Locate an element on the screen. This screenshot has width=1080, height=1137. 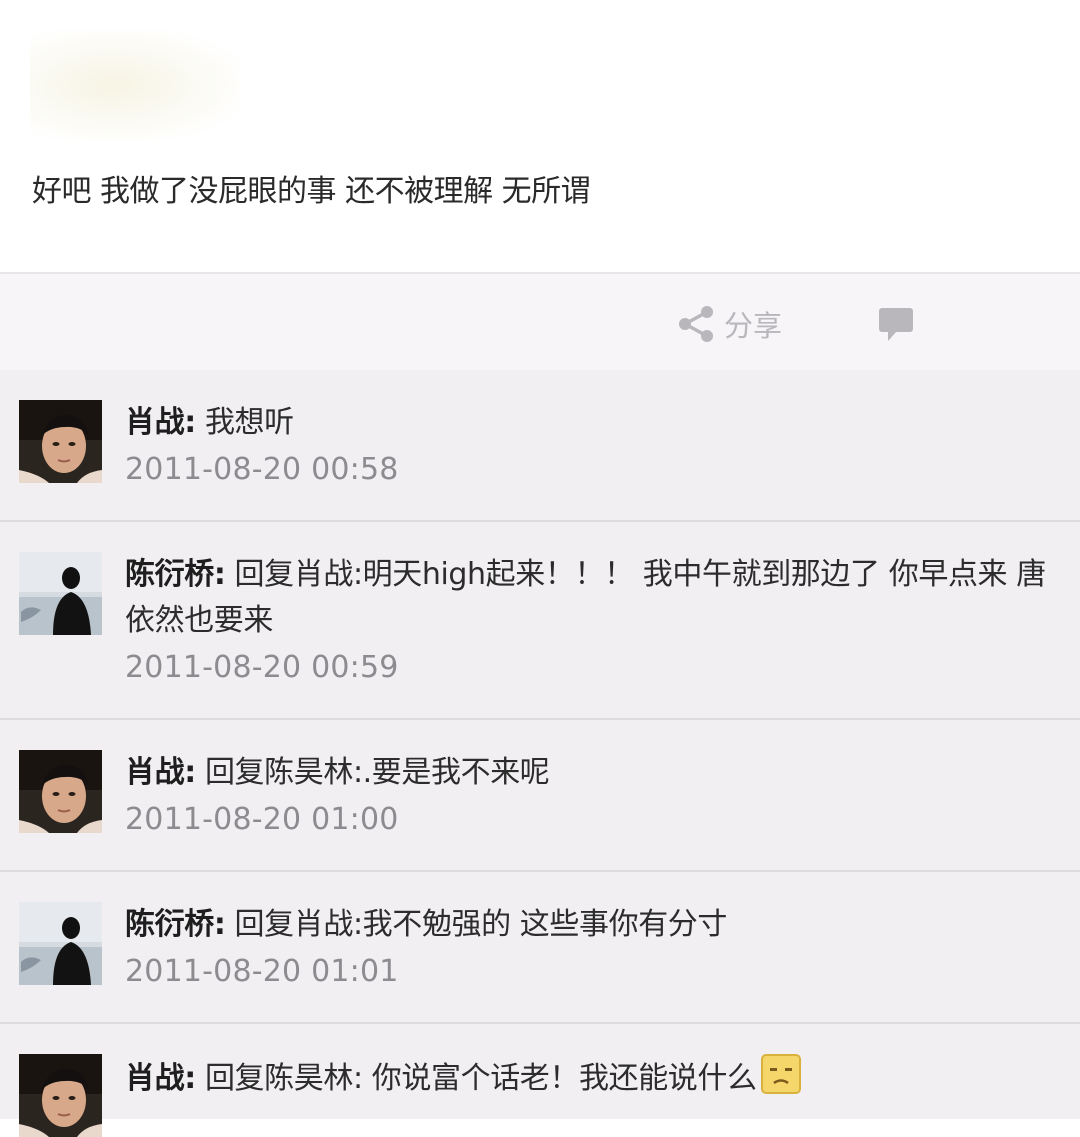
post-actions-bar: 分享 is located at coordinates (540, 322).